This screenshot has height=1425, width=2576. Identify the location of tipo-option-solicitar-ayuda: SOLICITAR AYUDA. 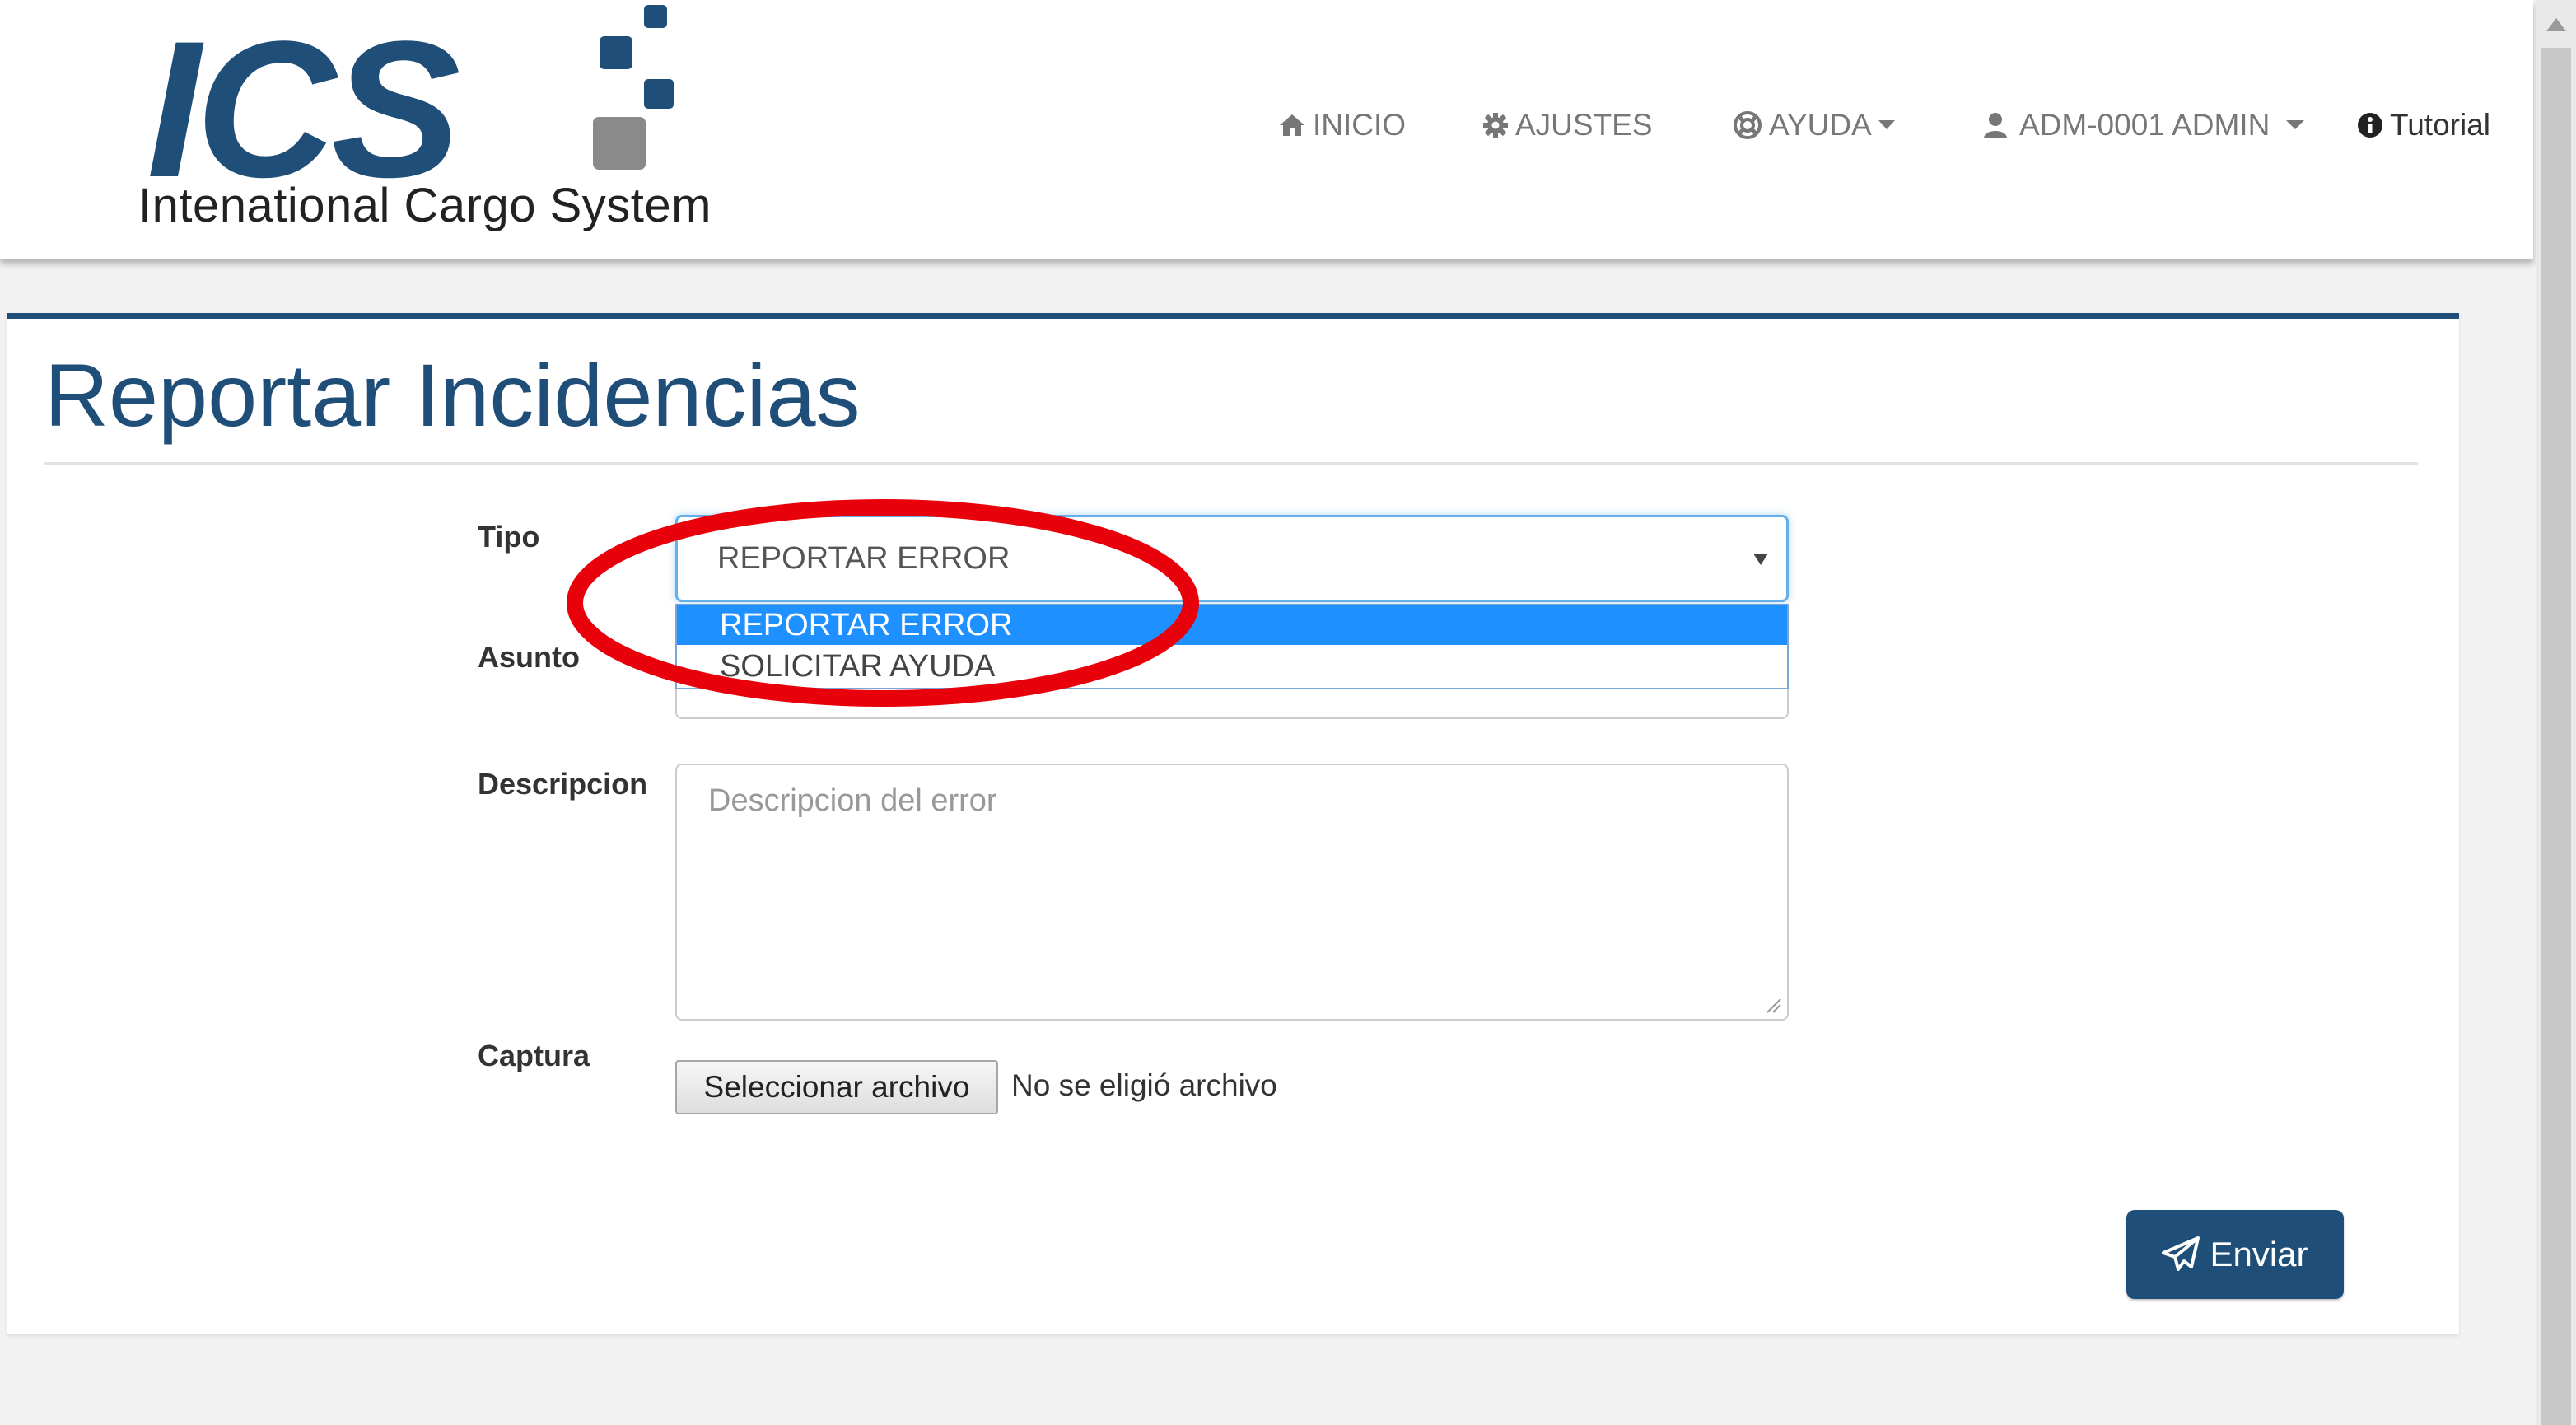
(1232, 666).